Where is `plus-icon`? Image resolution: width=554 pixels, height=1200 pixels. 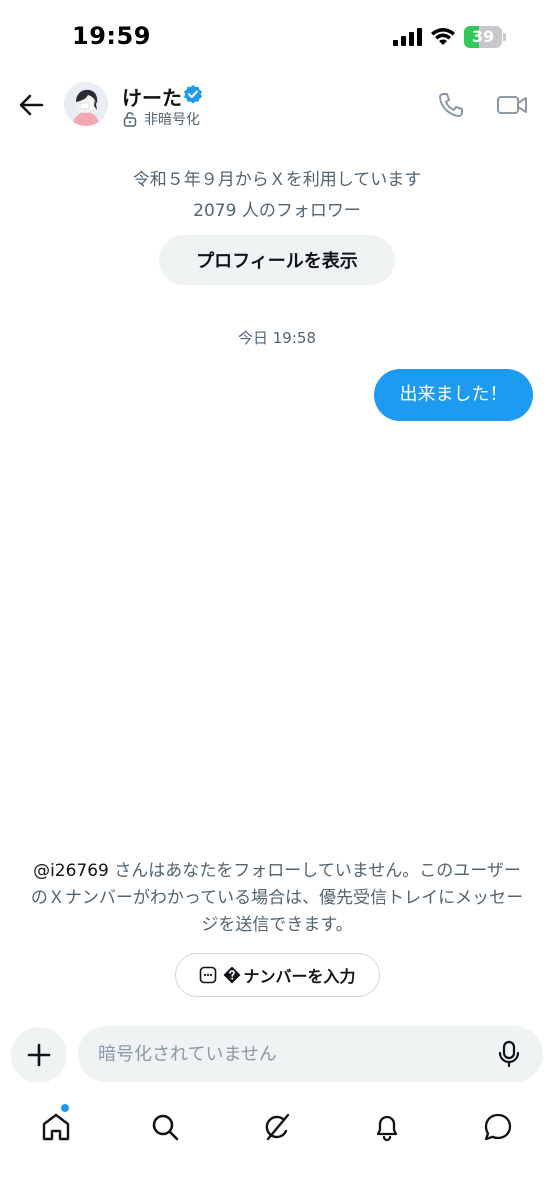 plus-icon is located at coordinates (39, 1055).